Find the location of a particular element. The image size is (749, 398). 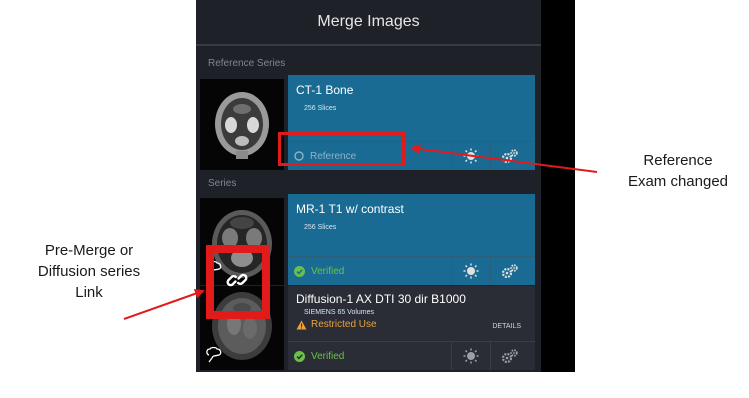

reference-arrow is located at coordinates (504, 158).